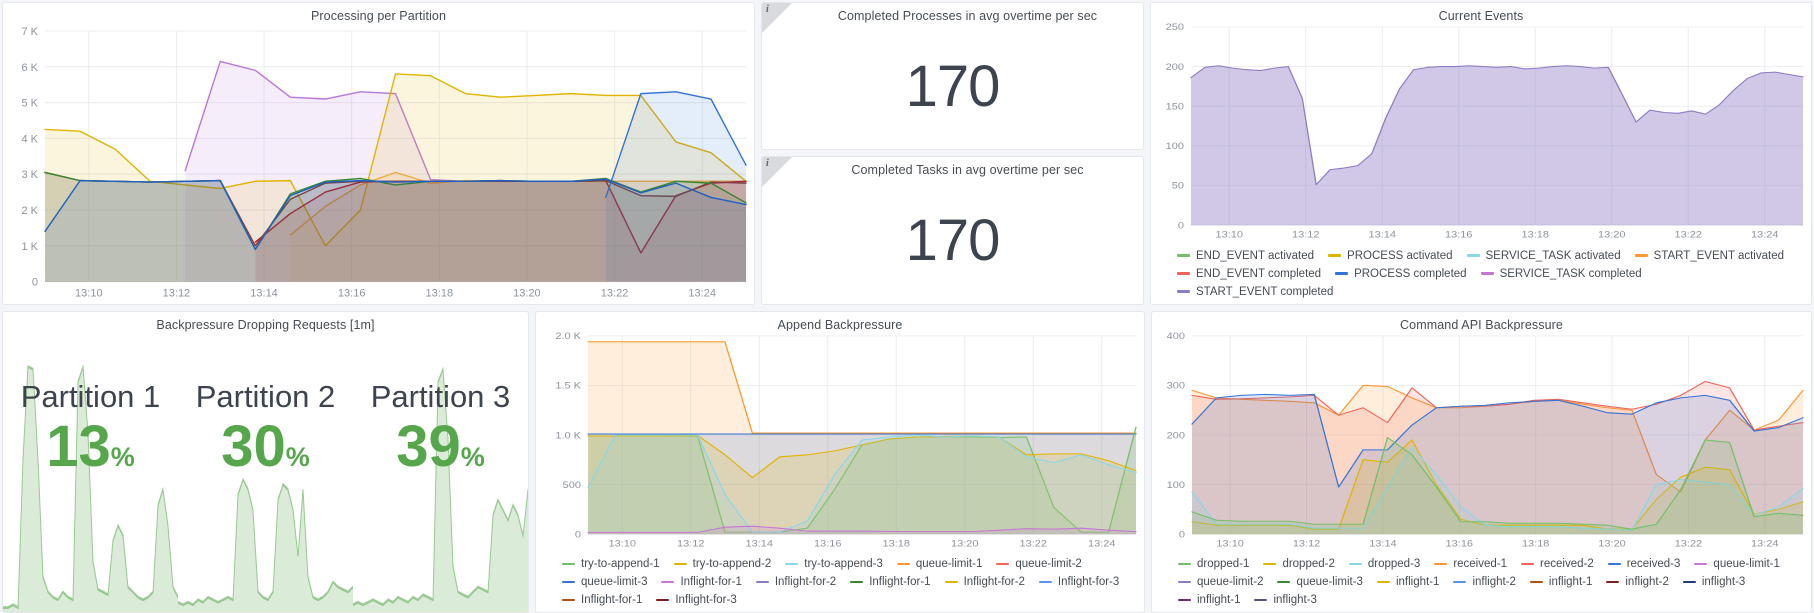  What do you see at coordinates (1176, 486) in the screenshot?
I see `svg-text: 100` at bounding box center [1176, 486].